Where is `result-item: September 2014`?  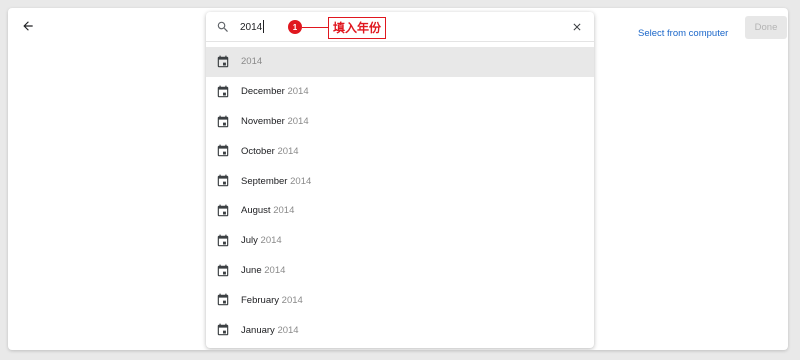
result-item: September 2014 is located at coordinates (400, 181).